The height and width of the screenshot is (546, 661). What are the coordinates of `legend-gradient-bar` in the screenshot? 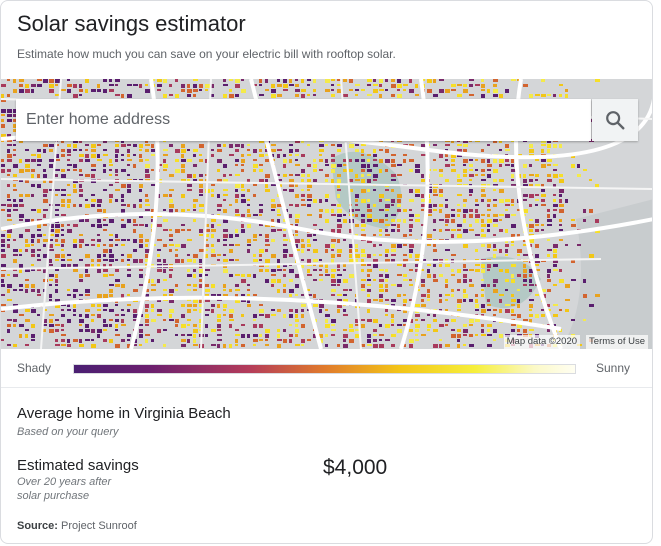 It's located at (324, 369).